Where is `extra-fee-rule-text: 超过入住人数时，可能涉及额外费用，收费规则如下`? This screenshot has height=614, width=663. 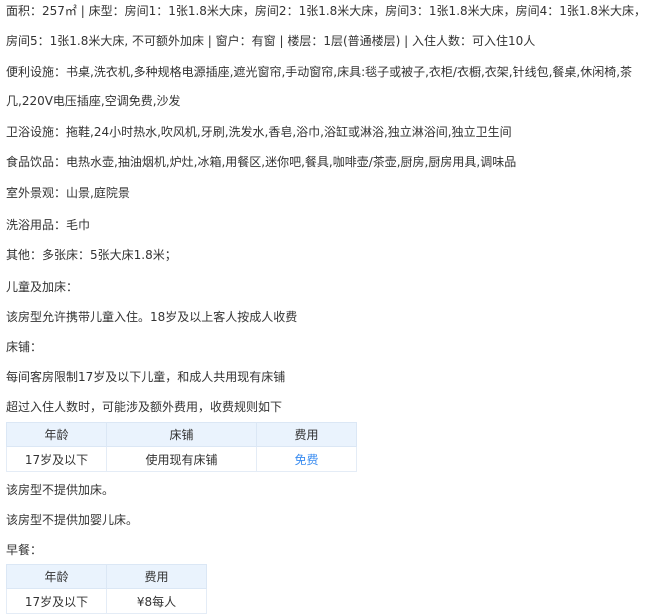 extra-fee-rule-text: 超过入住人数时，可能涉及额外费用，收费规则如下 is located at coordinates (144, 407).